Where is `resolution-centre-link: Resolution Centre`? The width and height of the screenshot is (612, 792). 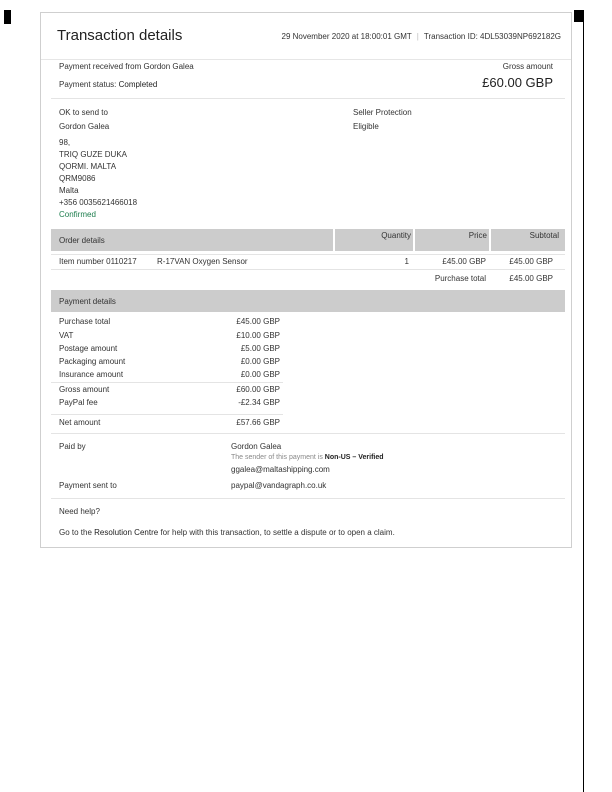 resolution-centre-link: Resolution Centre is located at coordinates (126, 532).